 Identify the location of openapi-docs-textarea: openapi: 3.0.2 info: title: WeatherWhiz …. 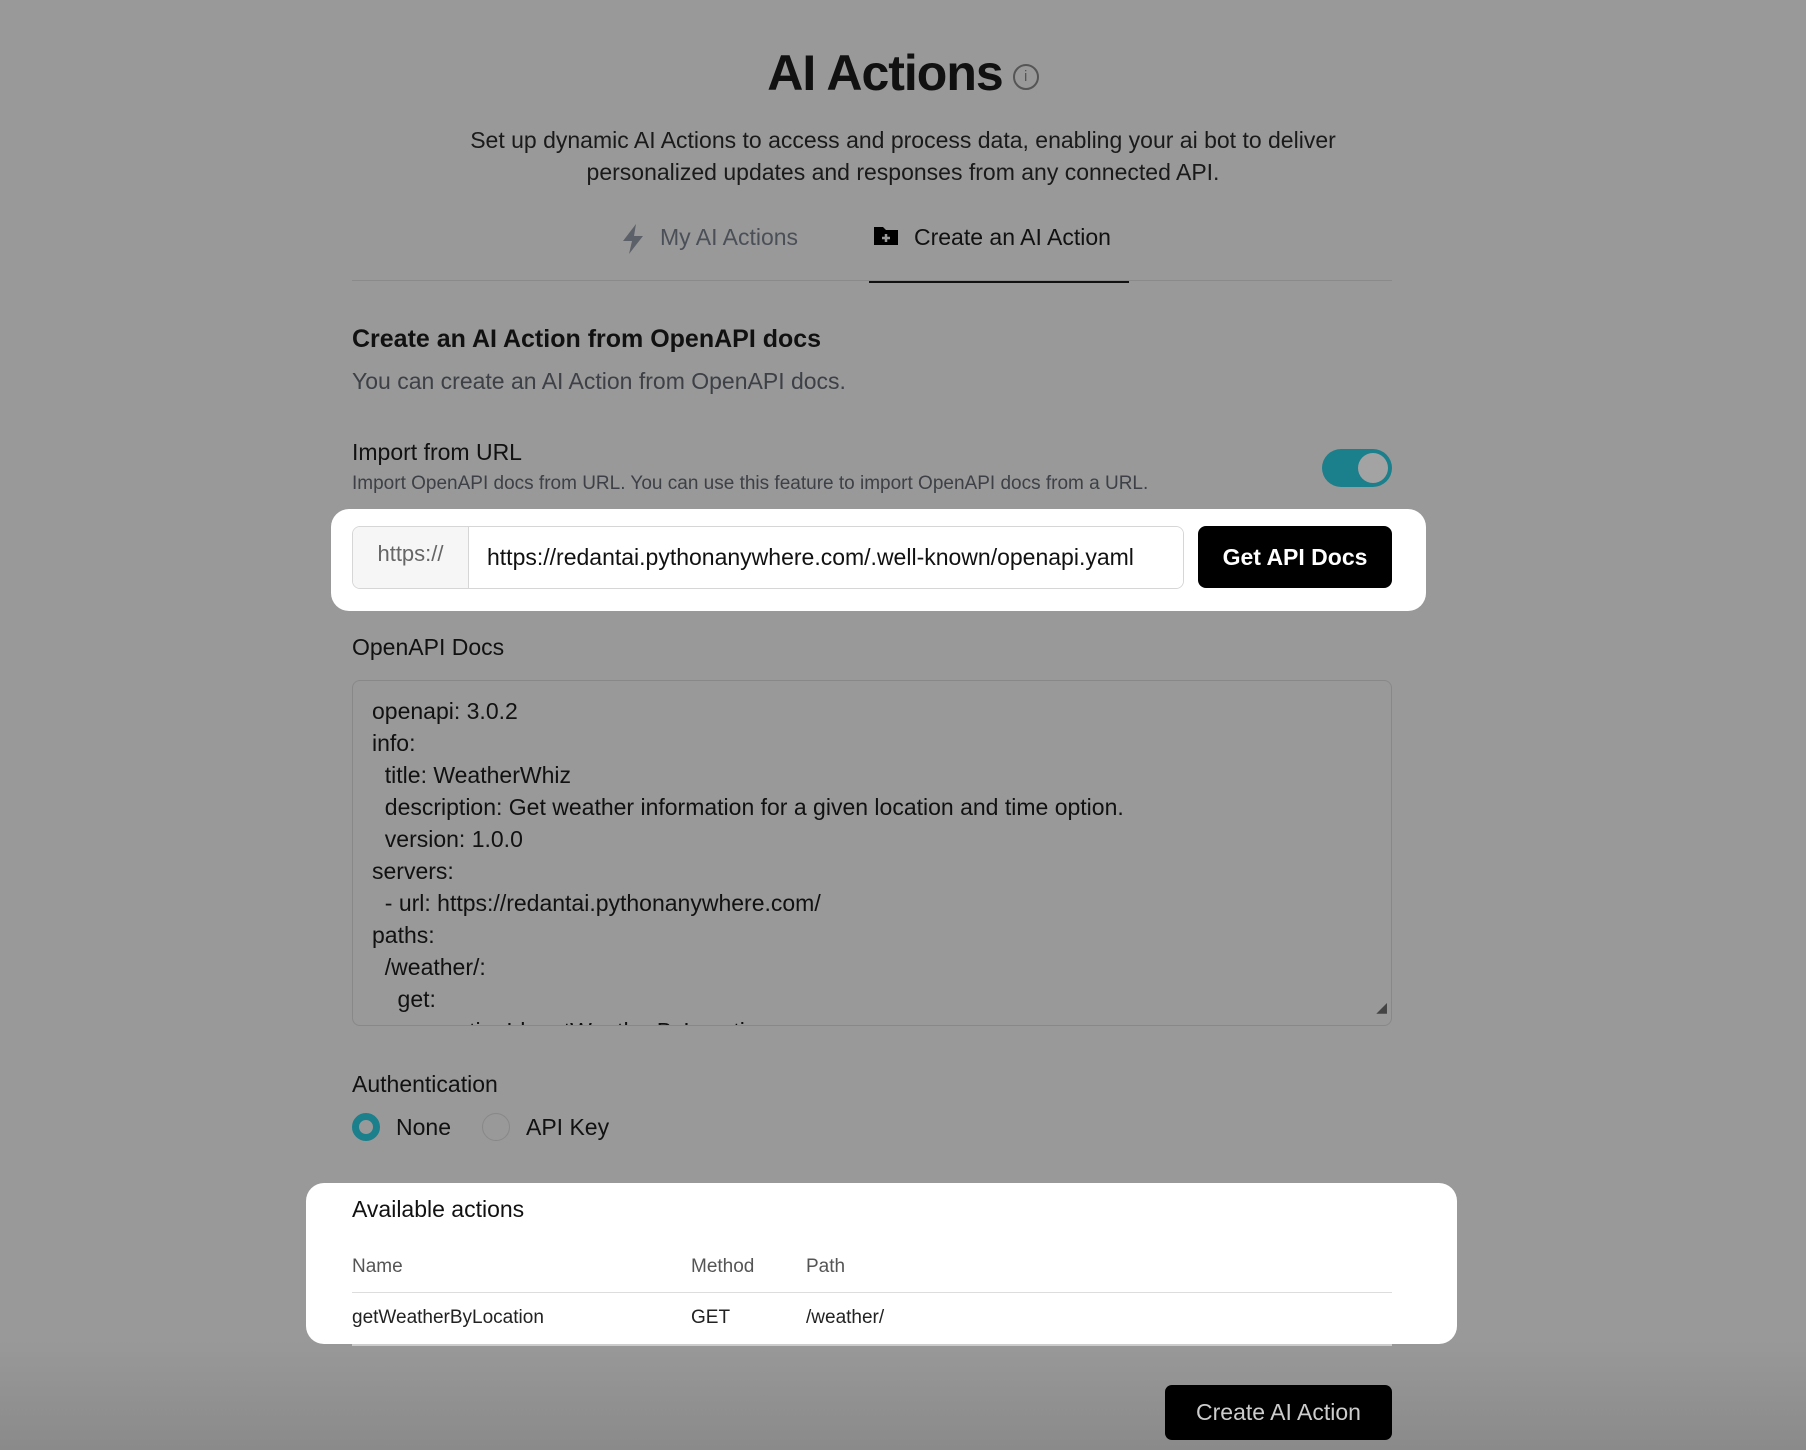
(872, 853).